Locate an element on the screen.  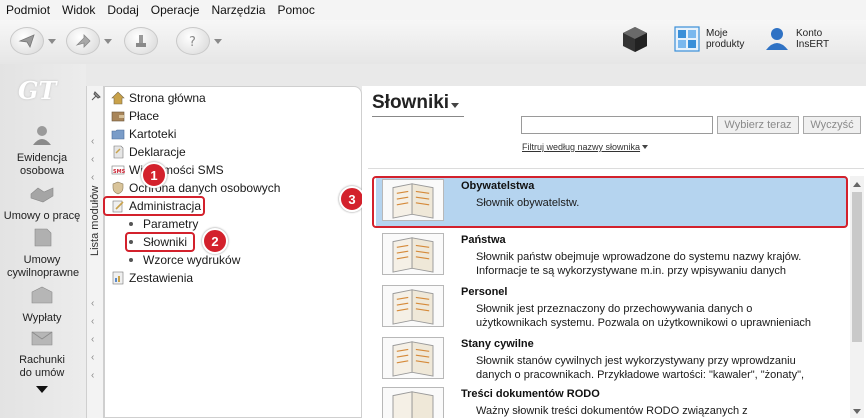
moje-produkty-button: Moje produkty is located at coordinates (708, 39).